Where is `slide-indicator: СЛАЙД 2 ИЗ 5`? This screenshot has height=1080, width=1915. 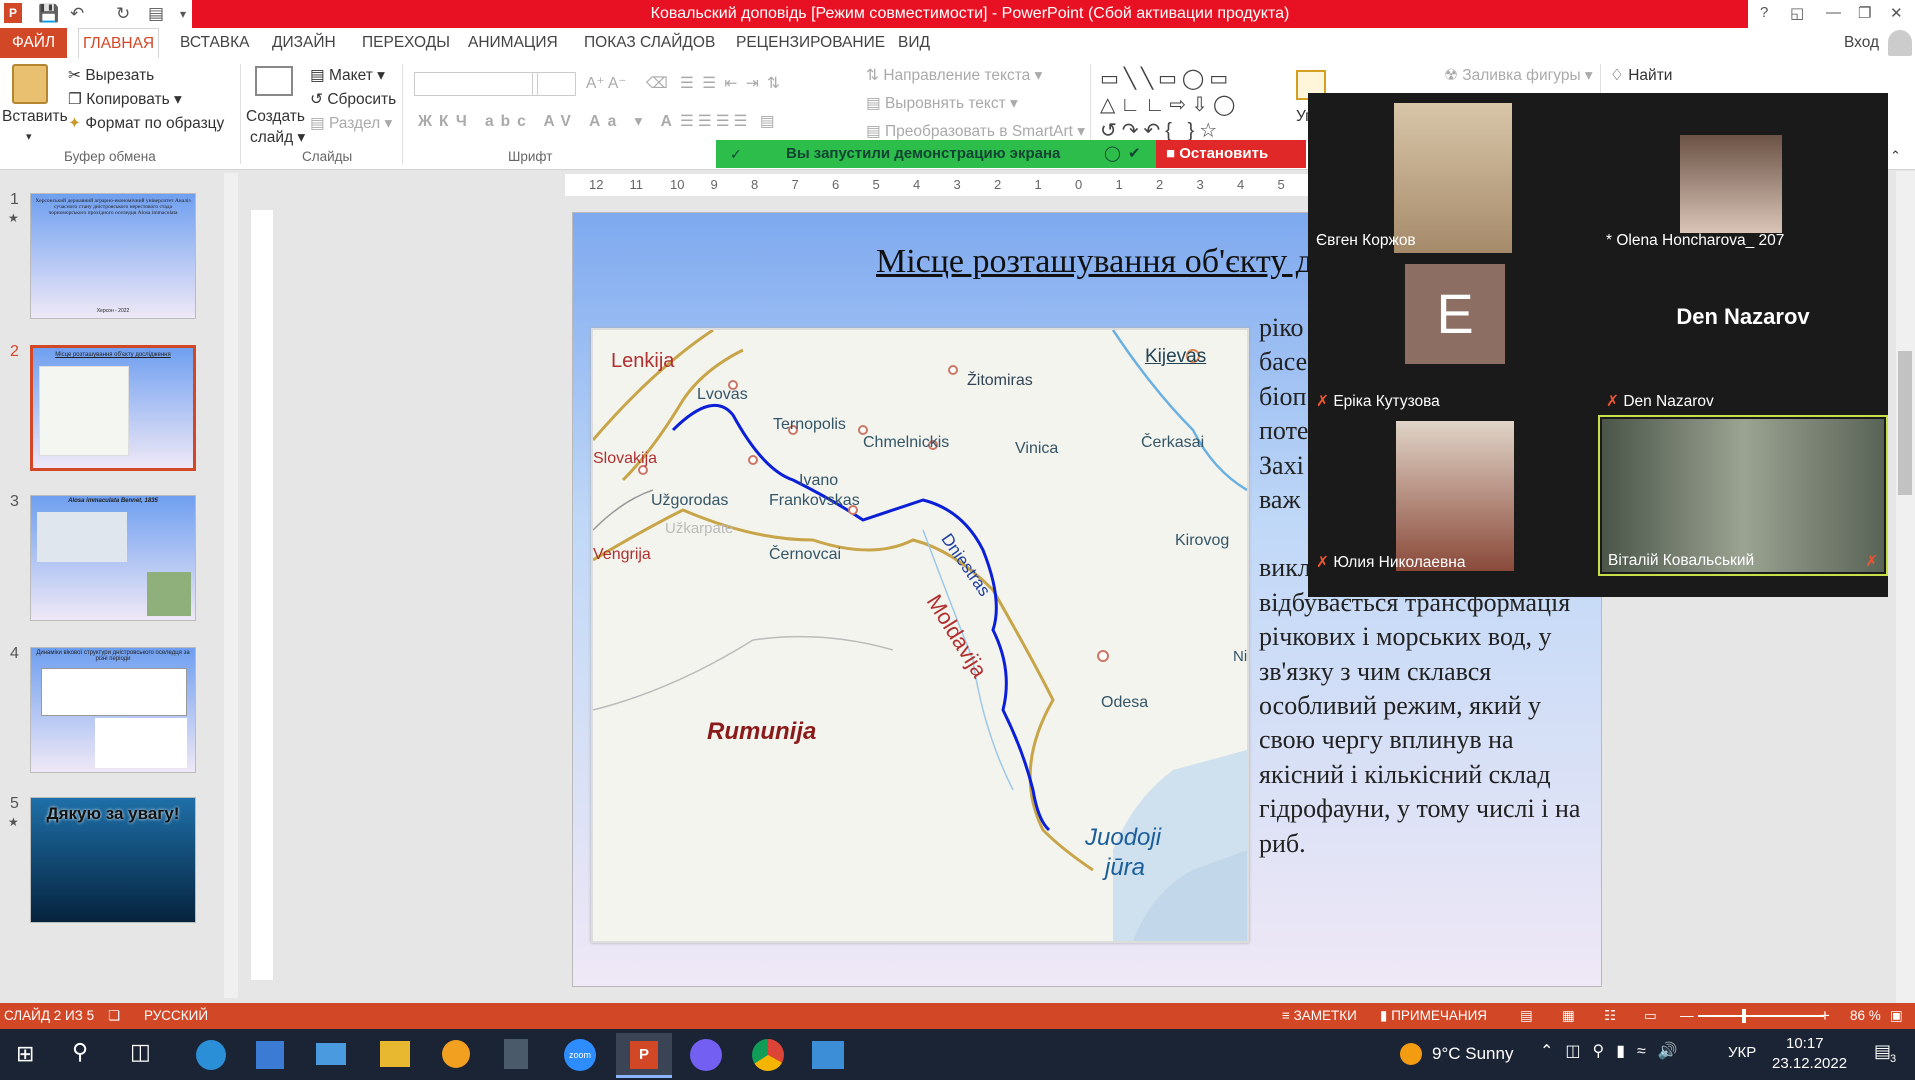 slide-indicator: СЛАЙД 2 ИЗ 5 is located at coordinates (49, 1016).